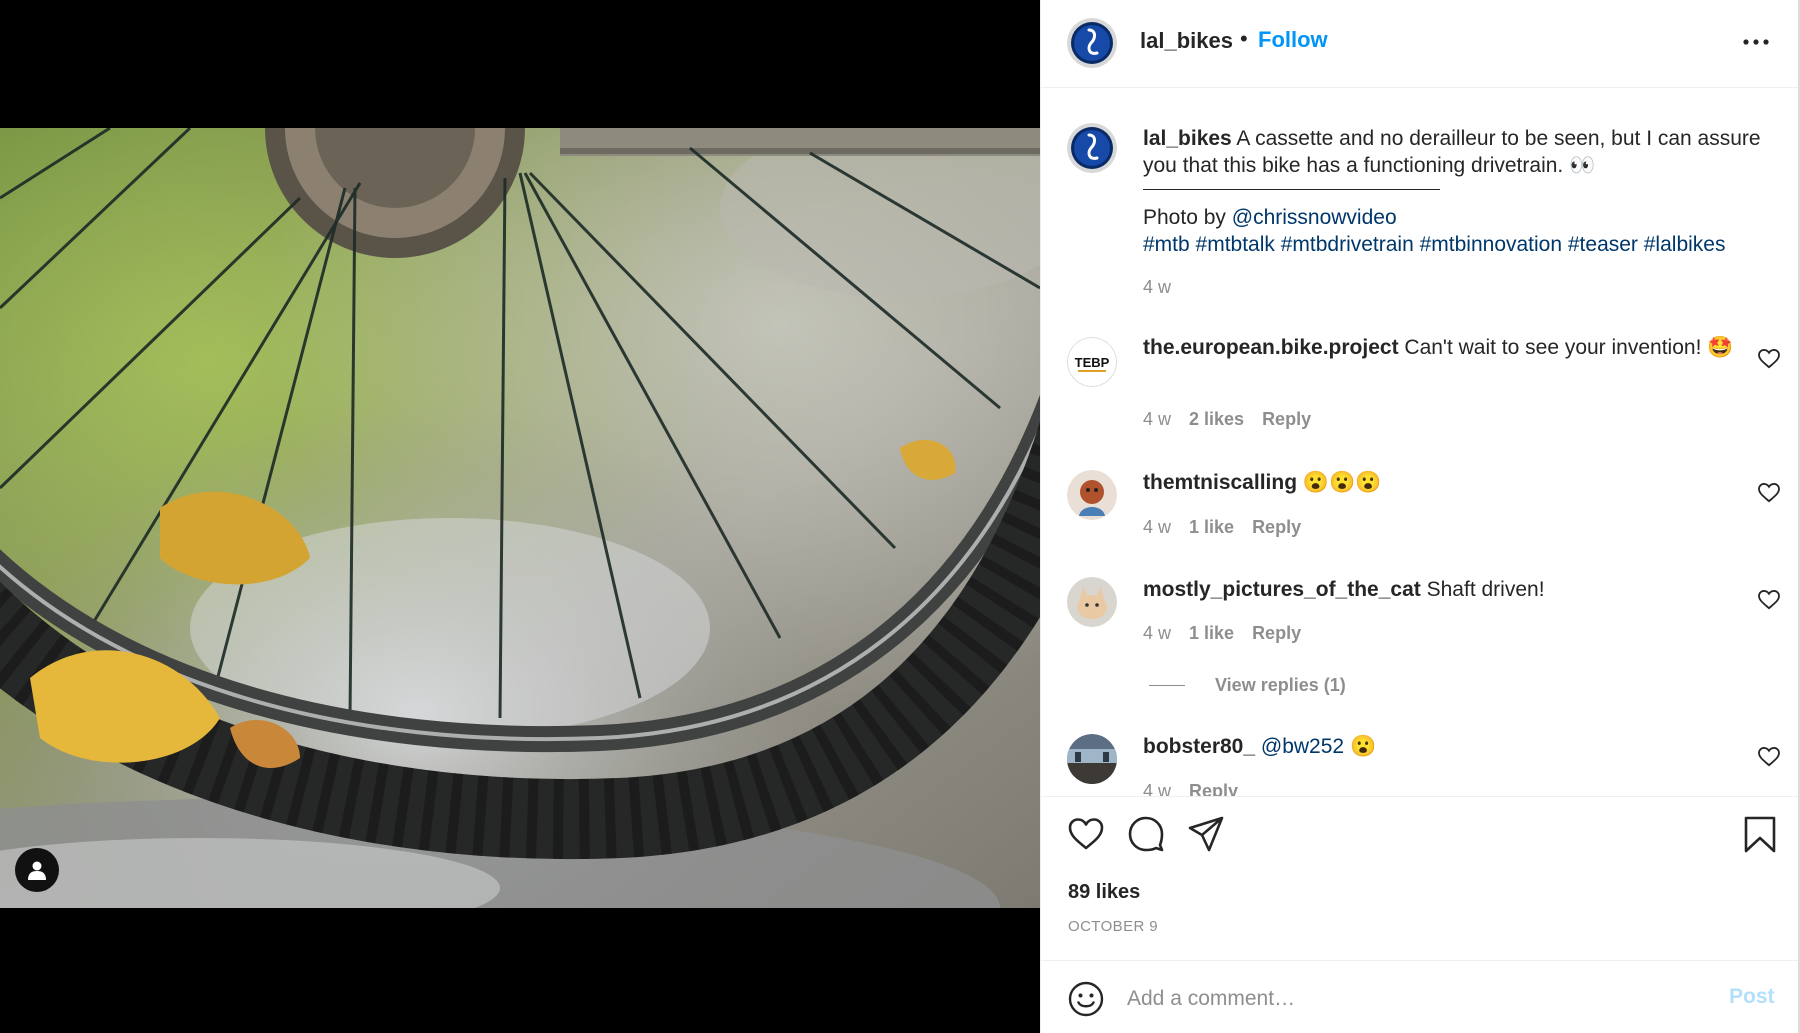 The width and height of the screenshot is (1800, 1033). Describe the element at coordinates (1280, 685) in the screenshot. I see `view-replies-label: View replies (1)` at that location.